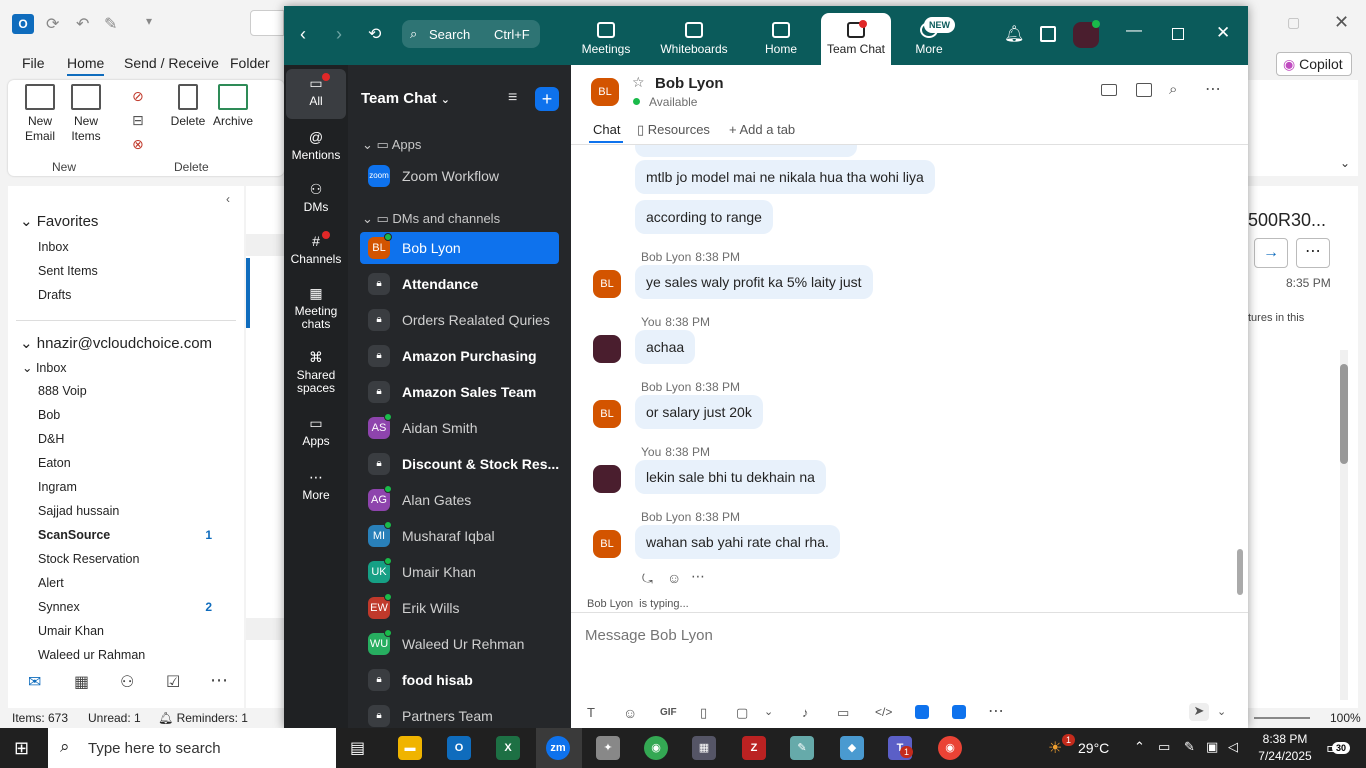 This screenshot has height=768, width=1366. I want to click on menu-send-receive: Send / Receive, so click(171, 63).